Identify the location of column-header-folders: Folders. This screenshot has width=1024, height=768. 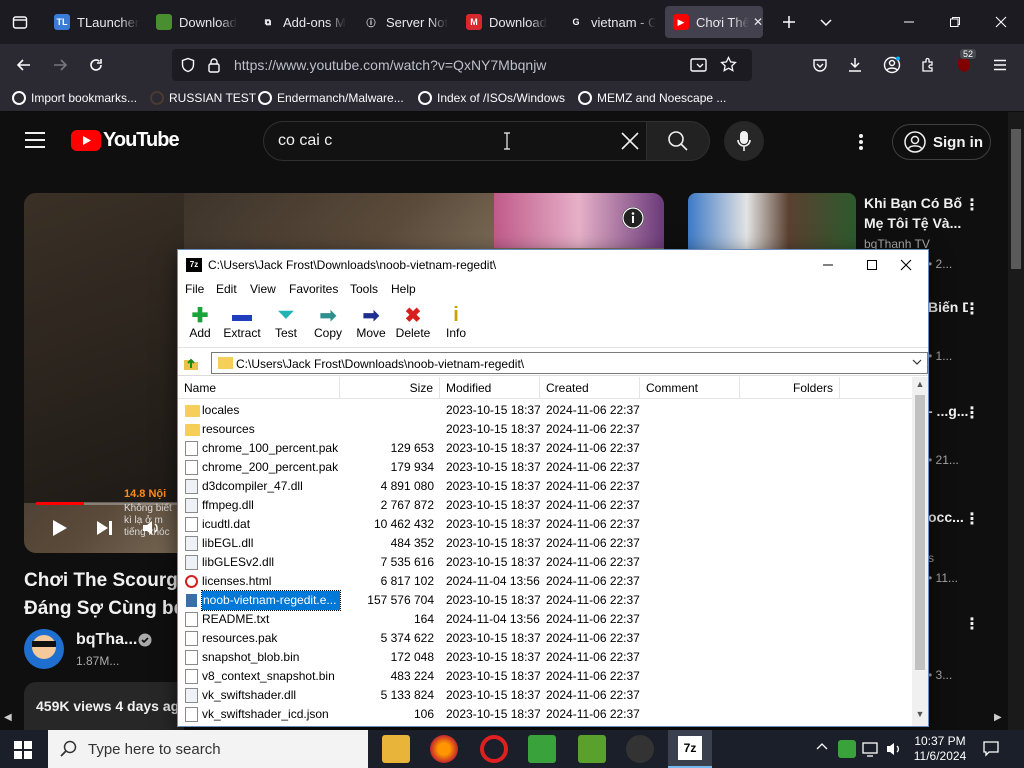
(790, 388).